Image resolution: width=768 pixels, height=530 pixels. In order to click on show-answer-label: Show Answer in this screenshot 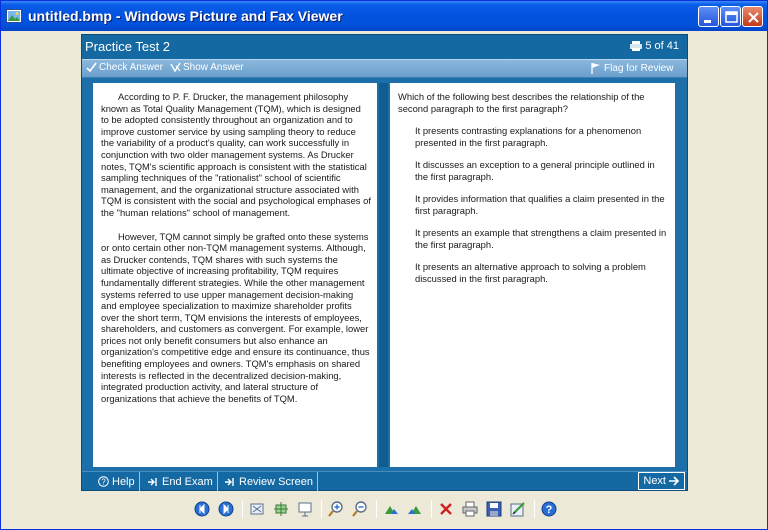, I will do `click(213, 67)`.